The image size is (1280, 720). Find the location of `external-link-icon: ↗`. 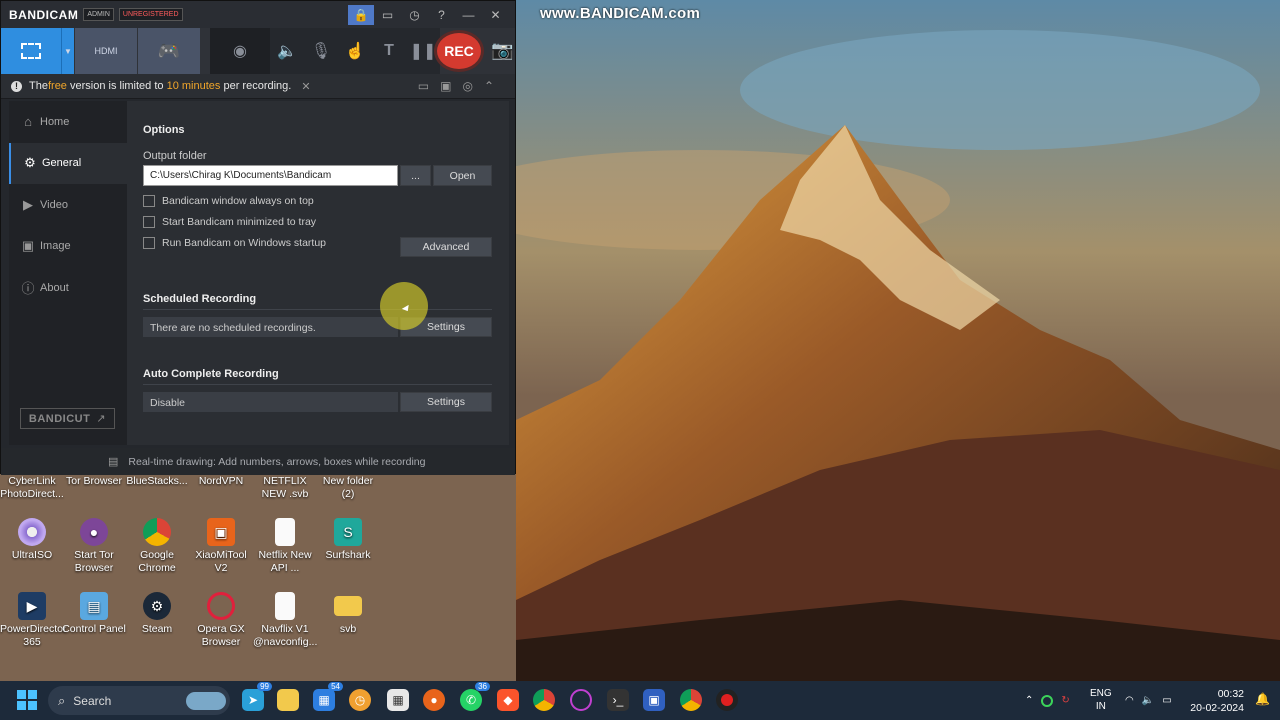

external-link-icon: ↗ is located at coordinates (101, 419).